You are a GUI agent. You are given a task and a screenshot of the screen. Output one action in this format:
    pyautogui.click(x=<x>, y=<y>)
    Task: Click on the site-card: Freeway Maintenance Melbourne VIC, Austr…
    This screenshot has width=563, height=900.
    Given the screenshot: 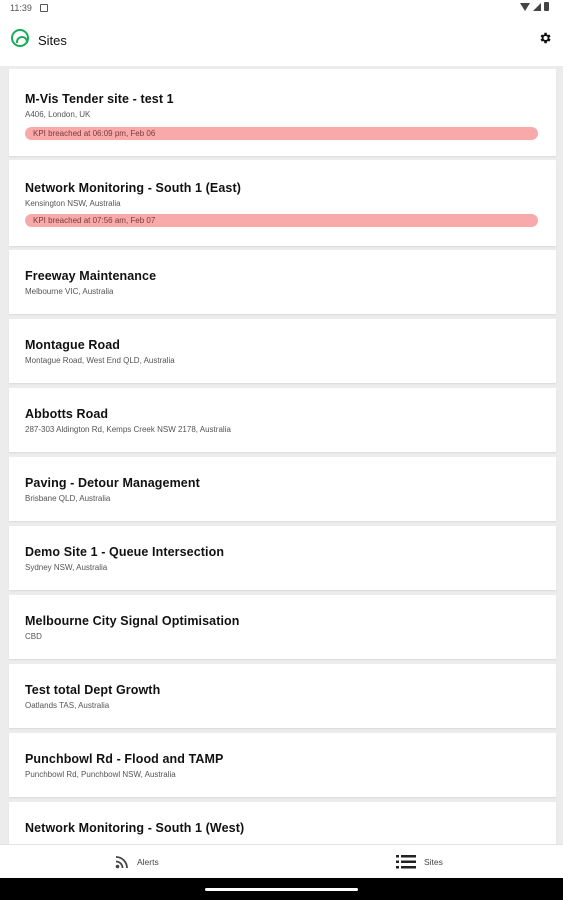 What is the action you would take?
    pyautogui.click(x=282, y=282)
    